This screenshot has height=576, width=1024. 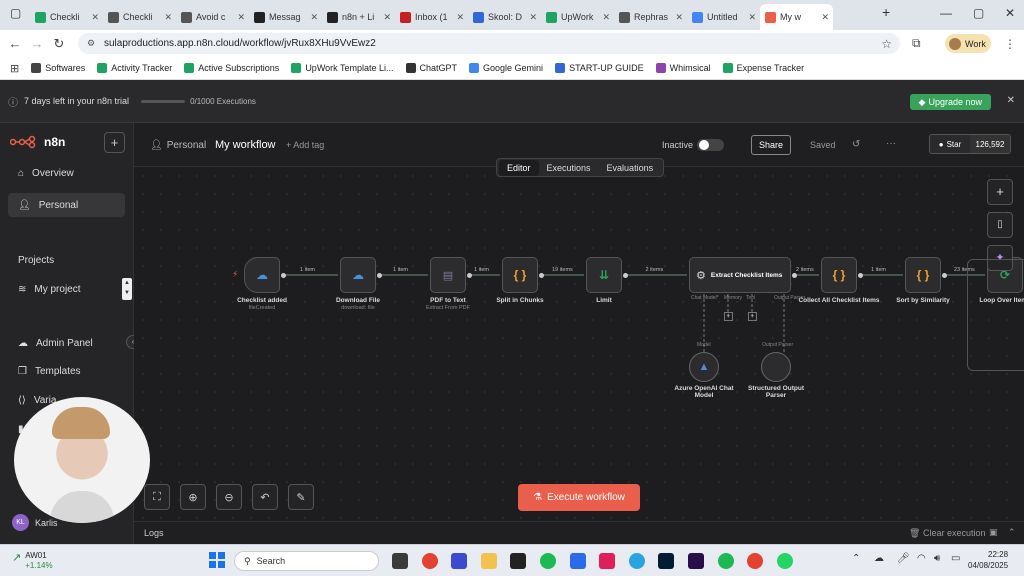 I want to click on apps-grid-icon: ⊞, so click(x=14, y=68).